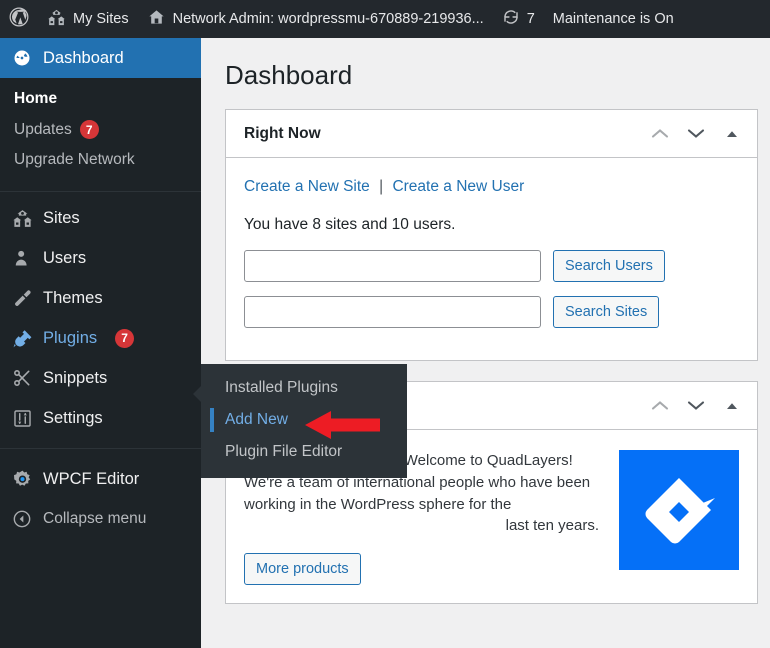 This screenshot has width=770, height=648. What do you see at coordinates (89, 129) in the screenshot?
I see `updates-badge: 7` at bounding box center [89, 129].